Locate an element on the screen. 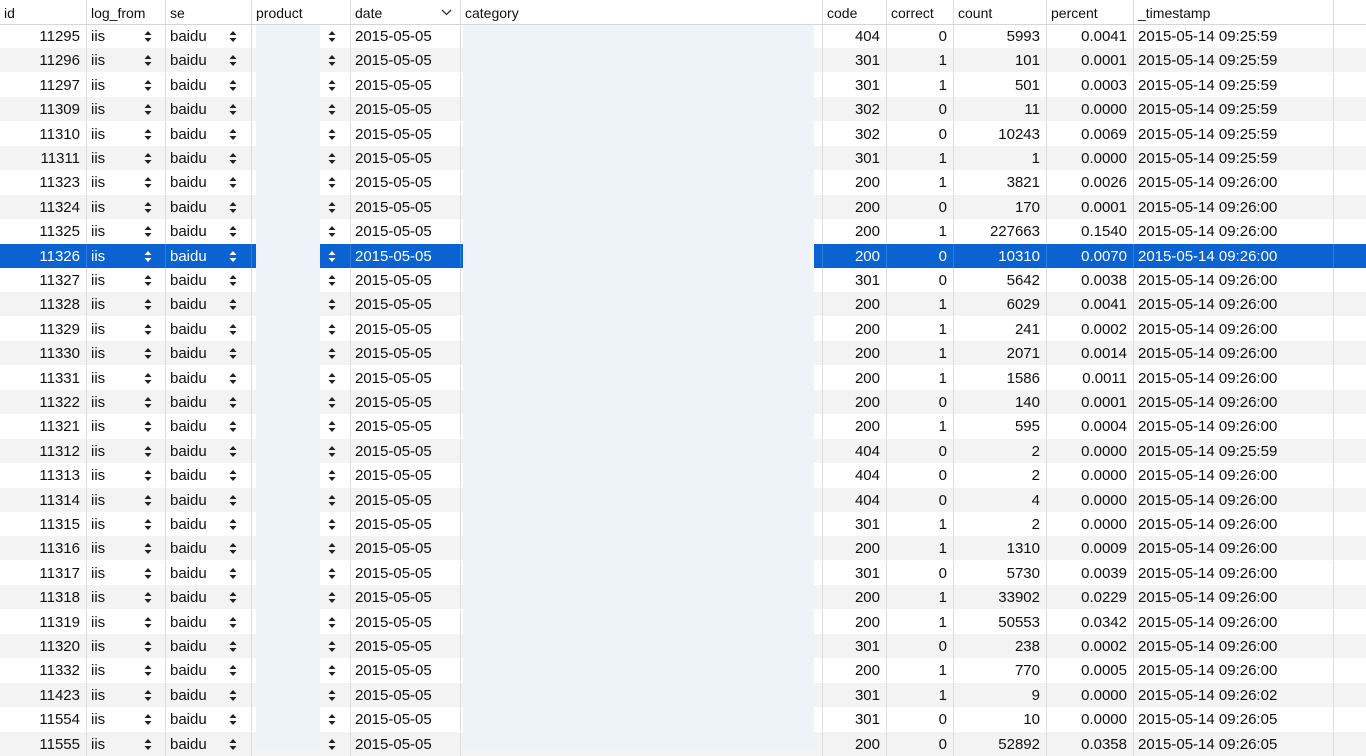 The width and height of the screenshot is (1366, 756). cell-percent: 0.0038 is located at coordinates (1089, 280).